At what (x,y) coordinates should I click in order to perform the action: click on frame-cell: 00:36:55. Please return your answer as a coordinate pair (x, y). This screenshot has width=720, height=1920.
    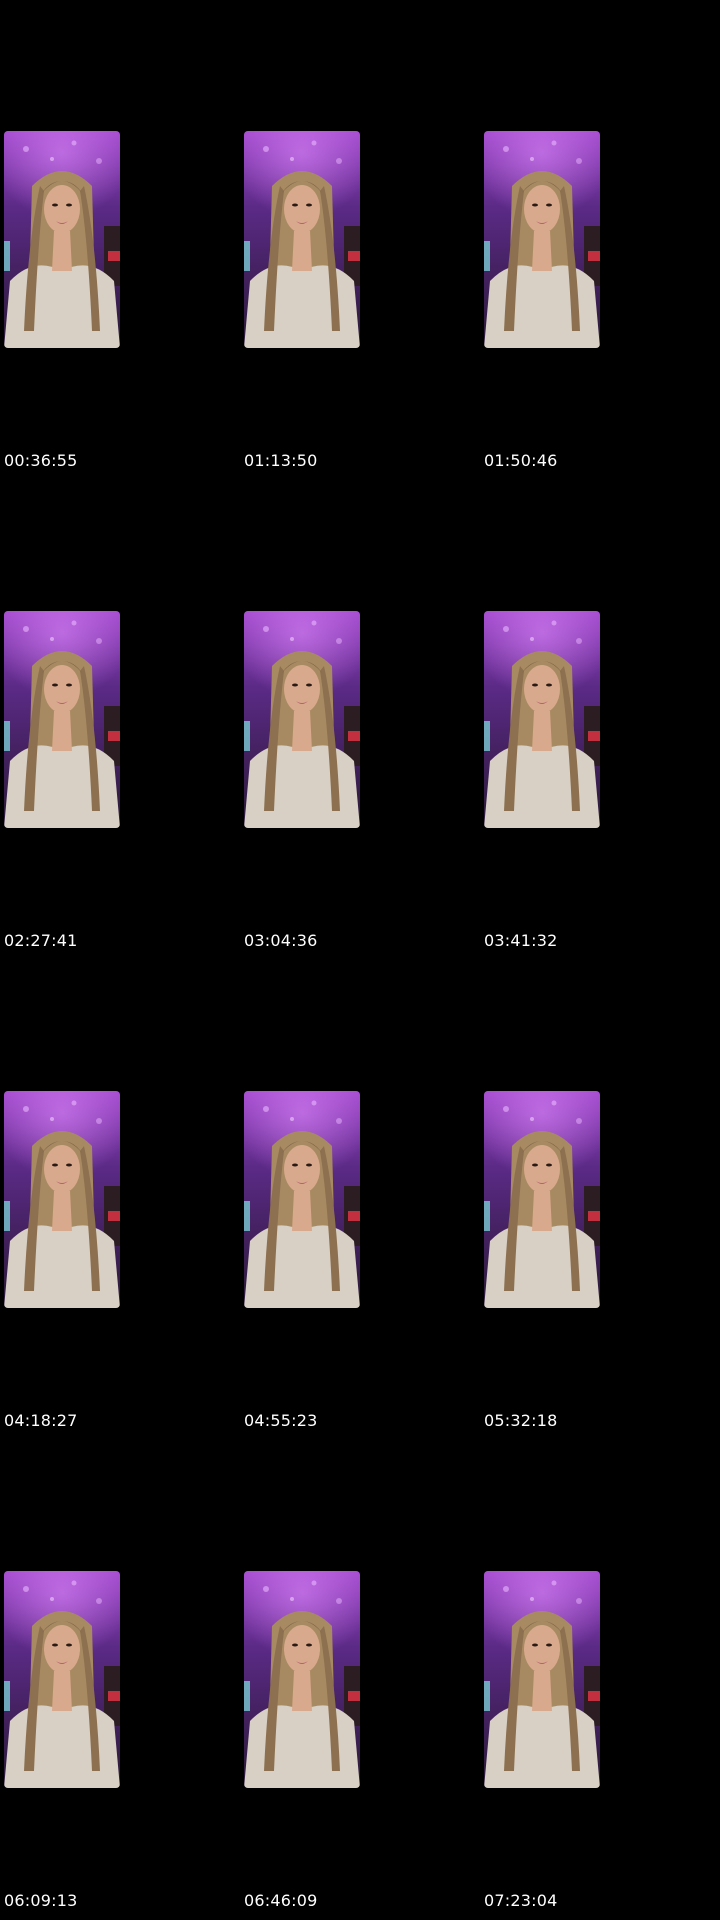
    Looking at the image, I should click on (120, 240).